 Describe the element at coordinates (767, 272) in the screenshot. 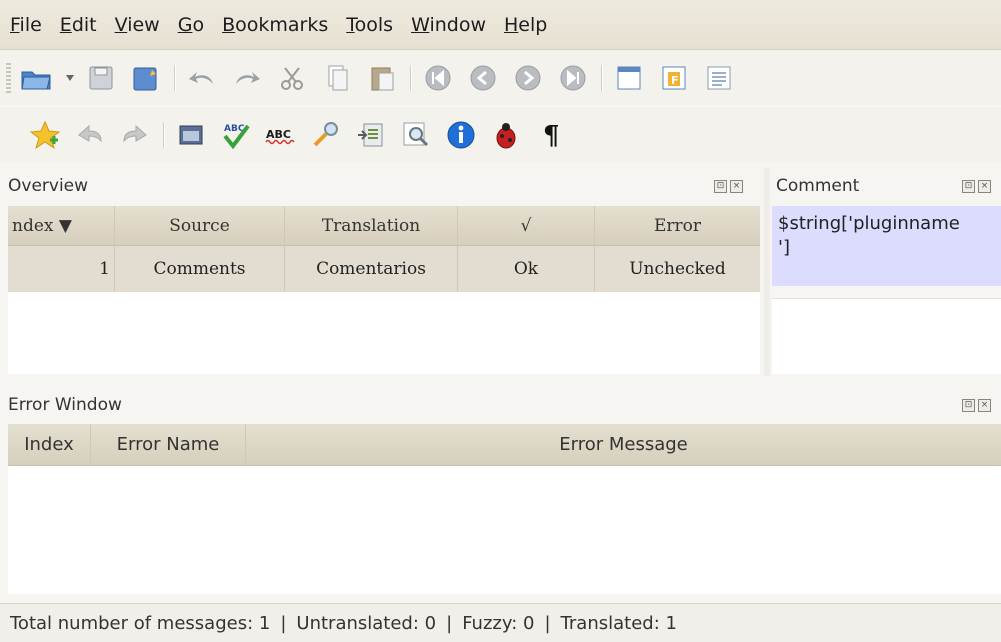

I see `panel-splitter` at that location.